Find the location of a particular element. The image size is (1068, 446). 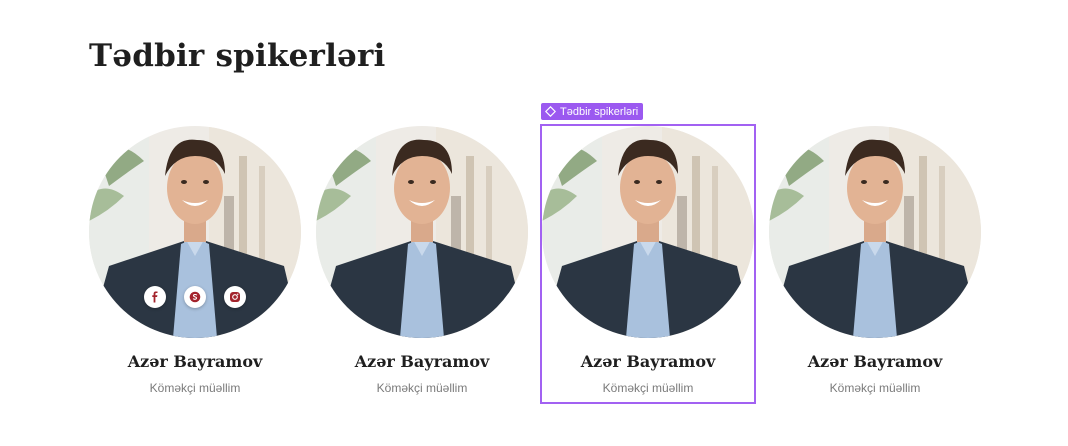

speaker-social-links is located at coordinates (195, 297).